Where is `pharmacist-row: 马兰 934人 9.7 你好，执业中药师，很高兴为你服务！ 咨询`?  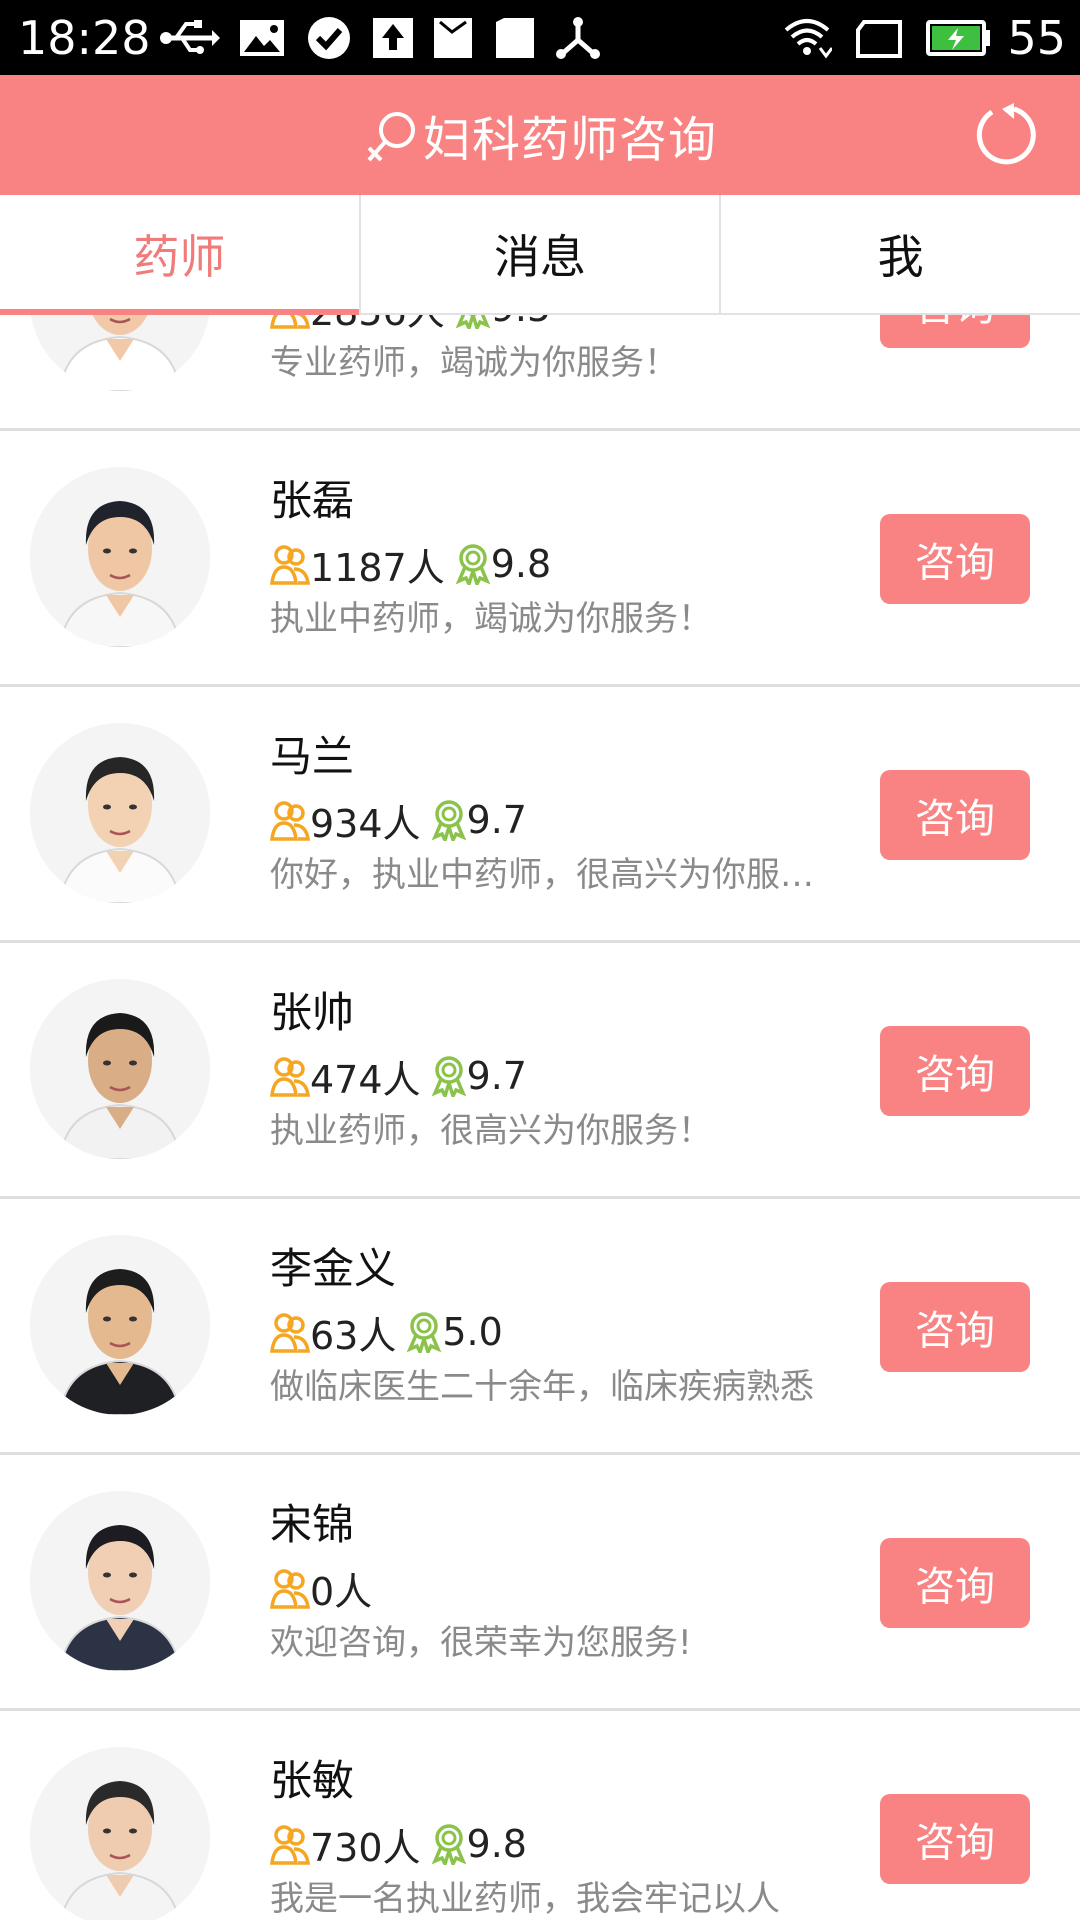 pharmacist-row: 马兰 934人 9.7 你好，执业中药师，很高兴为你服务！ 咨询 is located at coordinates (540, 815).